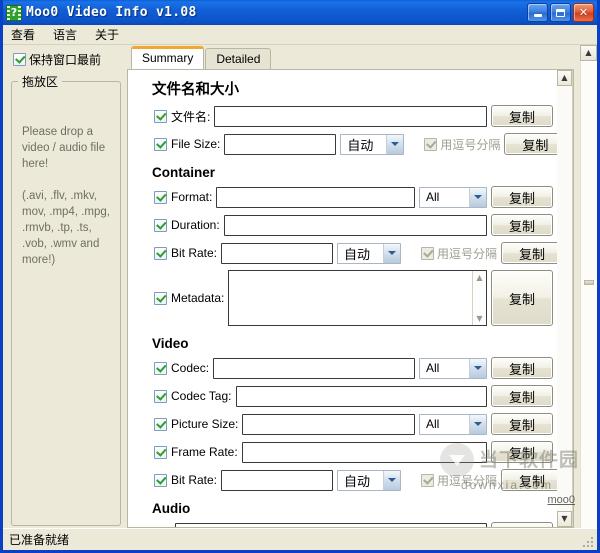  I want to click on label-file-size: File Size:, so click(196, 144).